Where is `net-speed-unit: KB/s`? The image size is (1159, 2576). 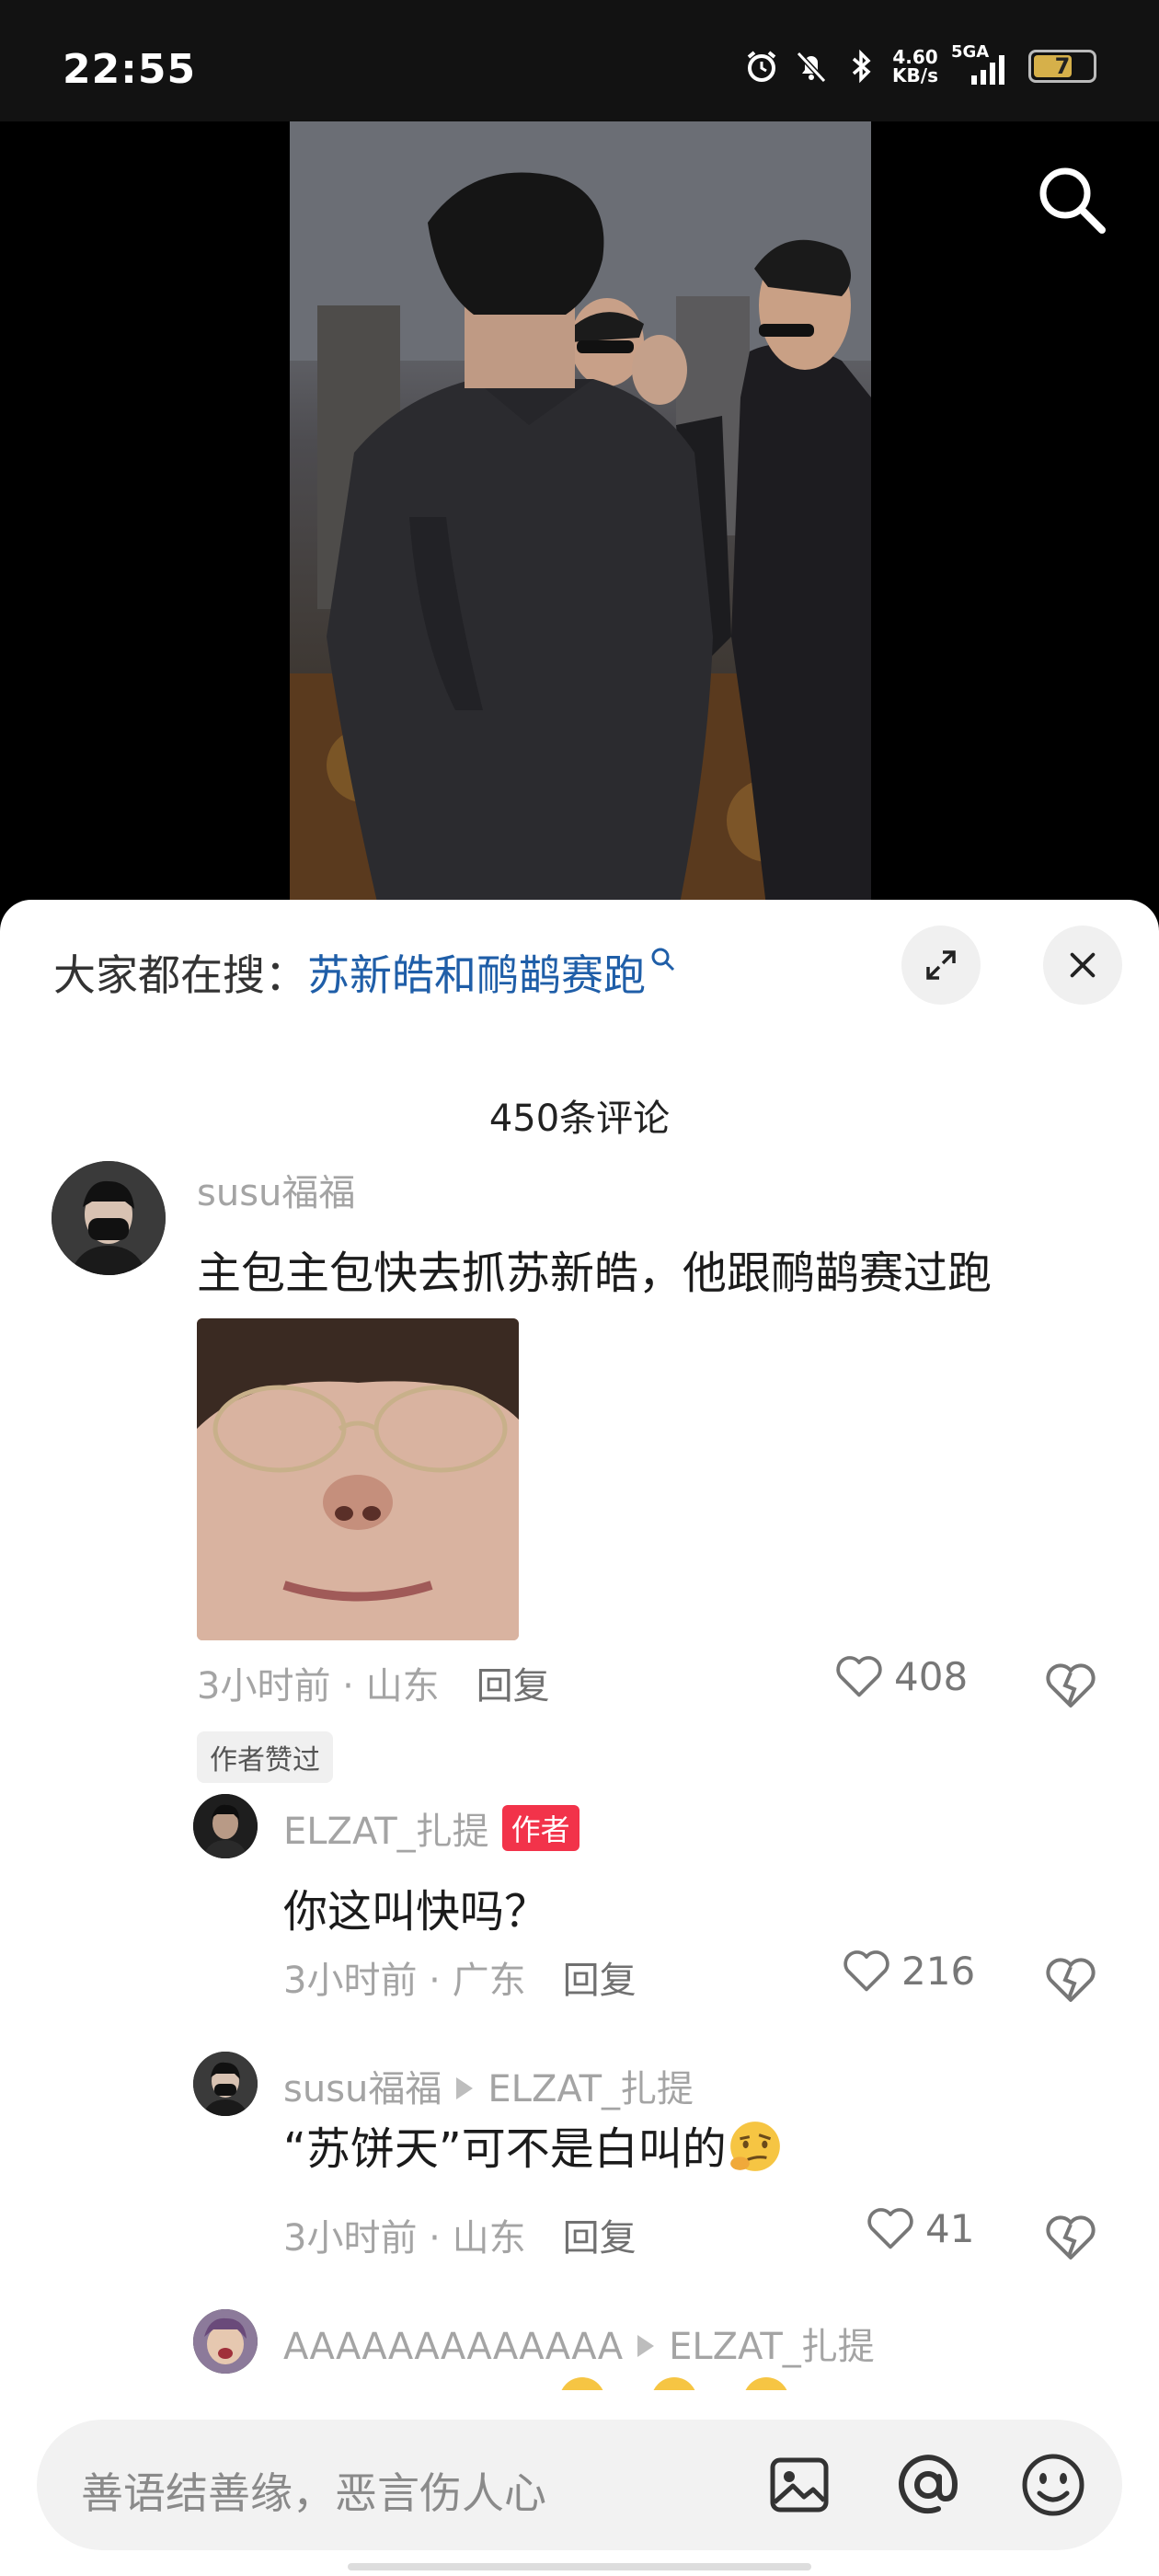 net-speed-unit: KB/s is located at coordinates (915, 75).